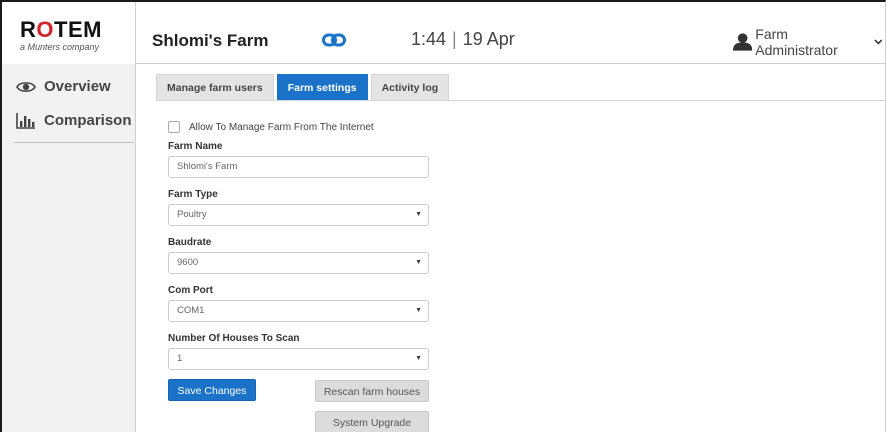 Image resolution: width=886 pixels, height=432 pixels. What do you see at coordinates (77, 86) in the screenshot?
I see `sidebar-item-label: Overview` at bounding box center [77, 86].